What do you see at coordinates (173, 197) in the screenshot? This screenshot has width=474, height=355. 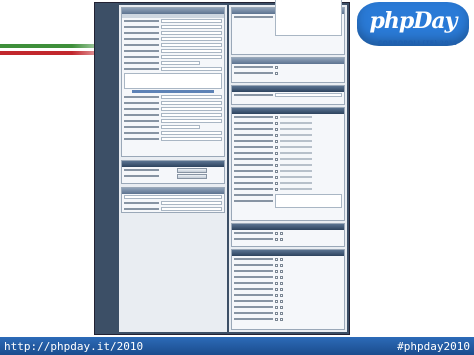 I see `file-field` at bounding box center [173, 197].